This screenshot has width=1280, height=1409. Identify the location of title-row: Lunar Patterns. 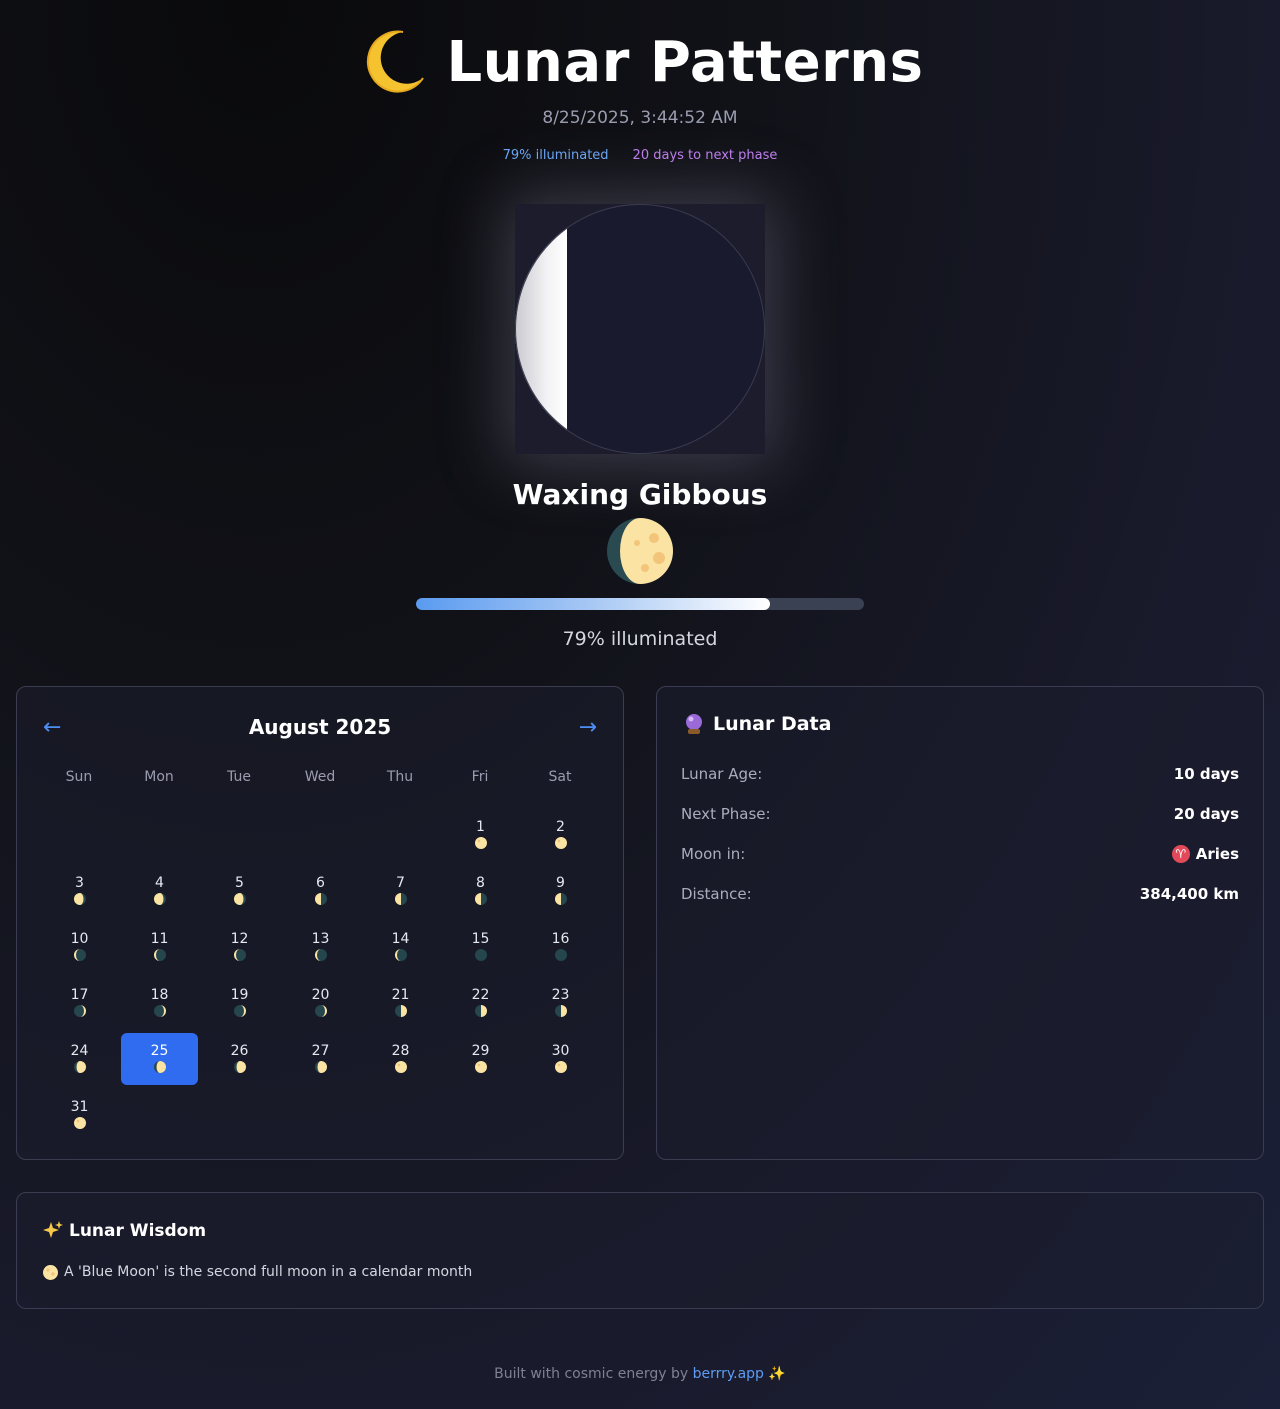
(640, 62).